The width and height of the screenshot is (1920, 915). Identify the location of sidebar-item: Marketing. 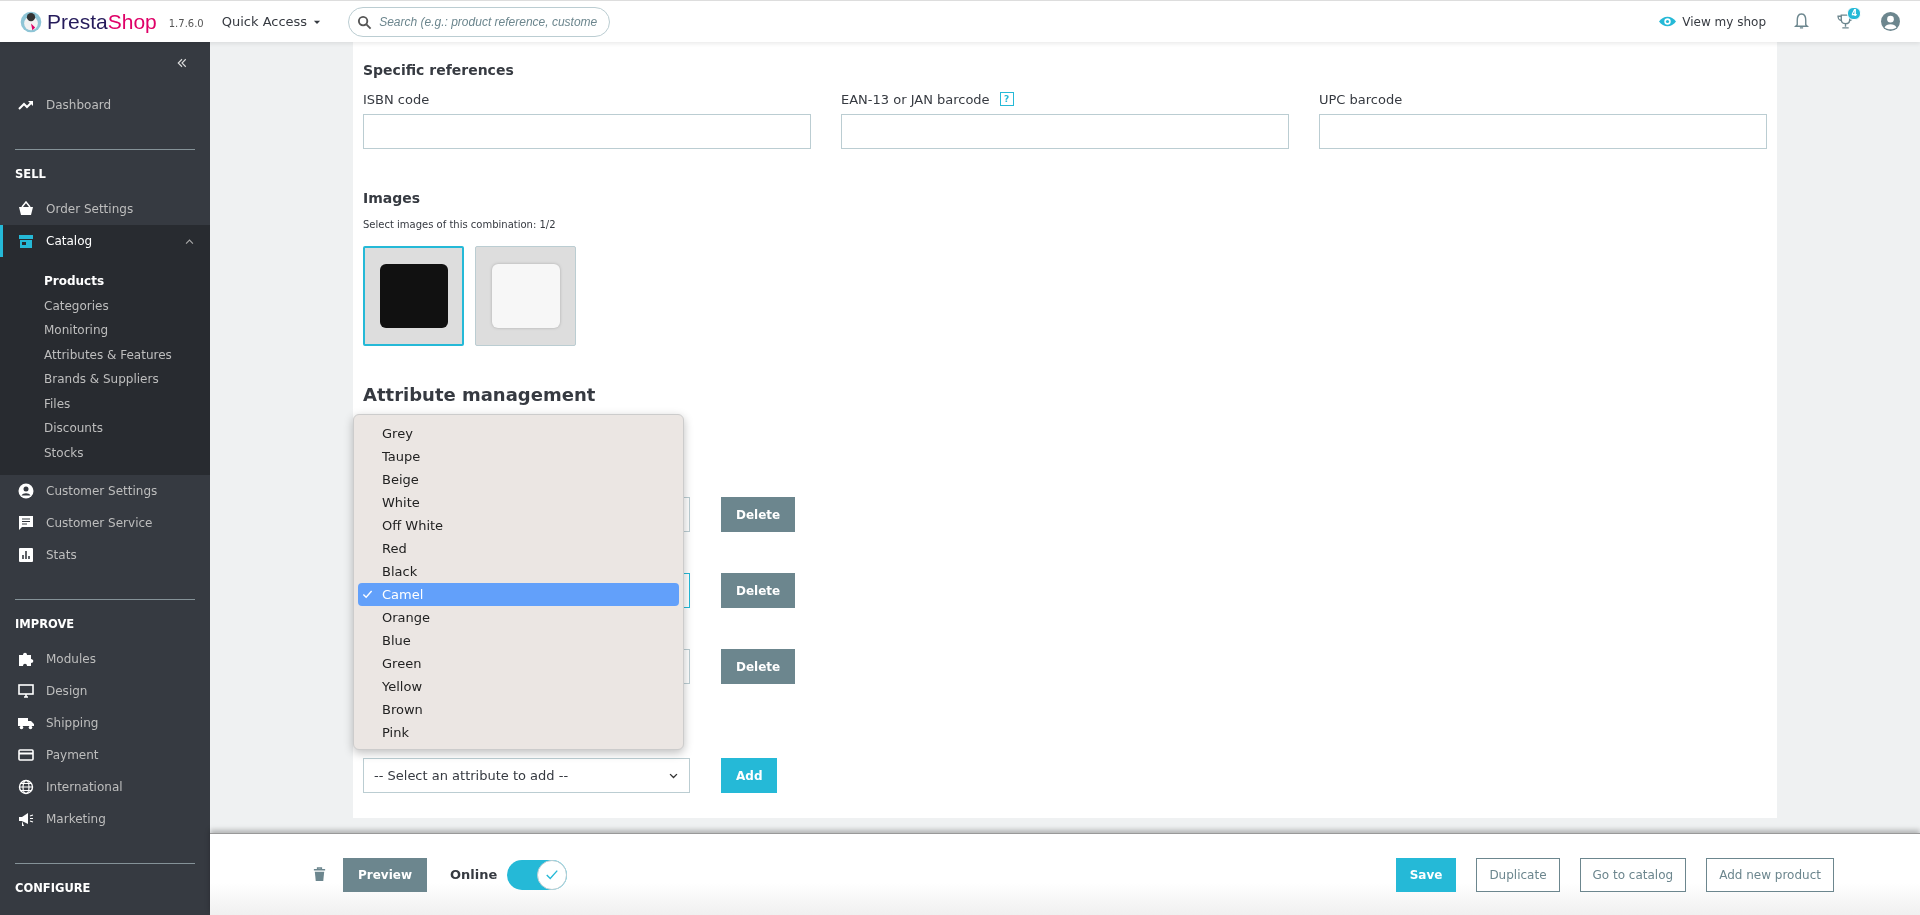
(105, 819).